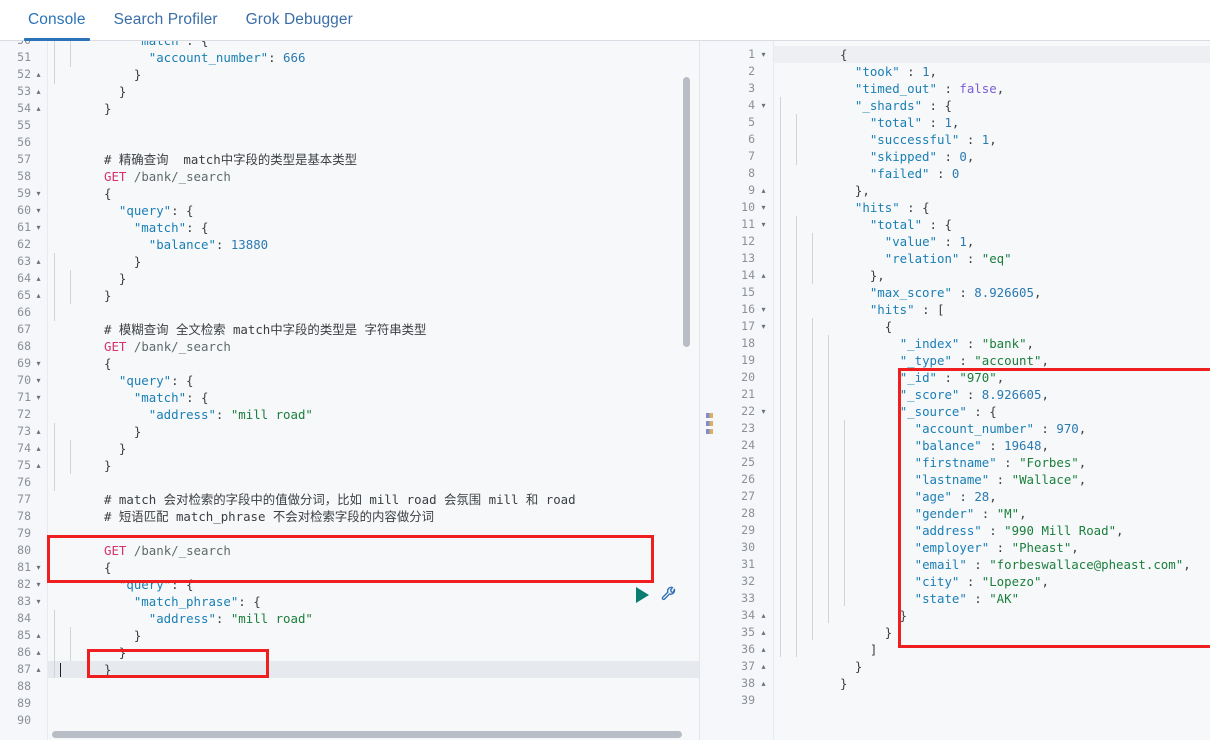 Image resolution: width=1210 pixels, height=740 pixels. Describe the element at coordinates (1000, 462) in the screenshot. I see `code-line: "firstname" : "Forbes",` at that location.